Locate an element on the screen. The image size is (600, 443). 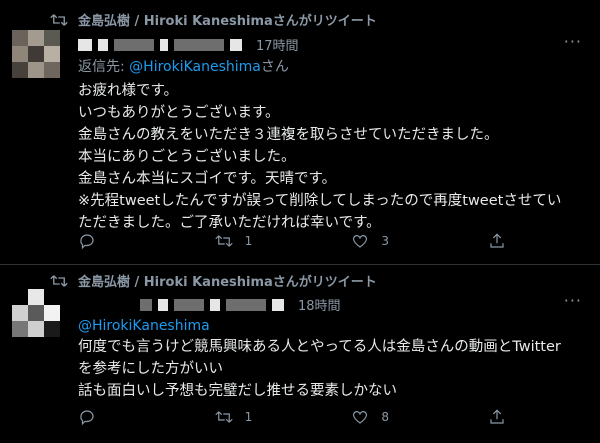
mention-line: @HirokiKaneshima is located at coordinates (144, 326).